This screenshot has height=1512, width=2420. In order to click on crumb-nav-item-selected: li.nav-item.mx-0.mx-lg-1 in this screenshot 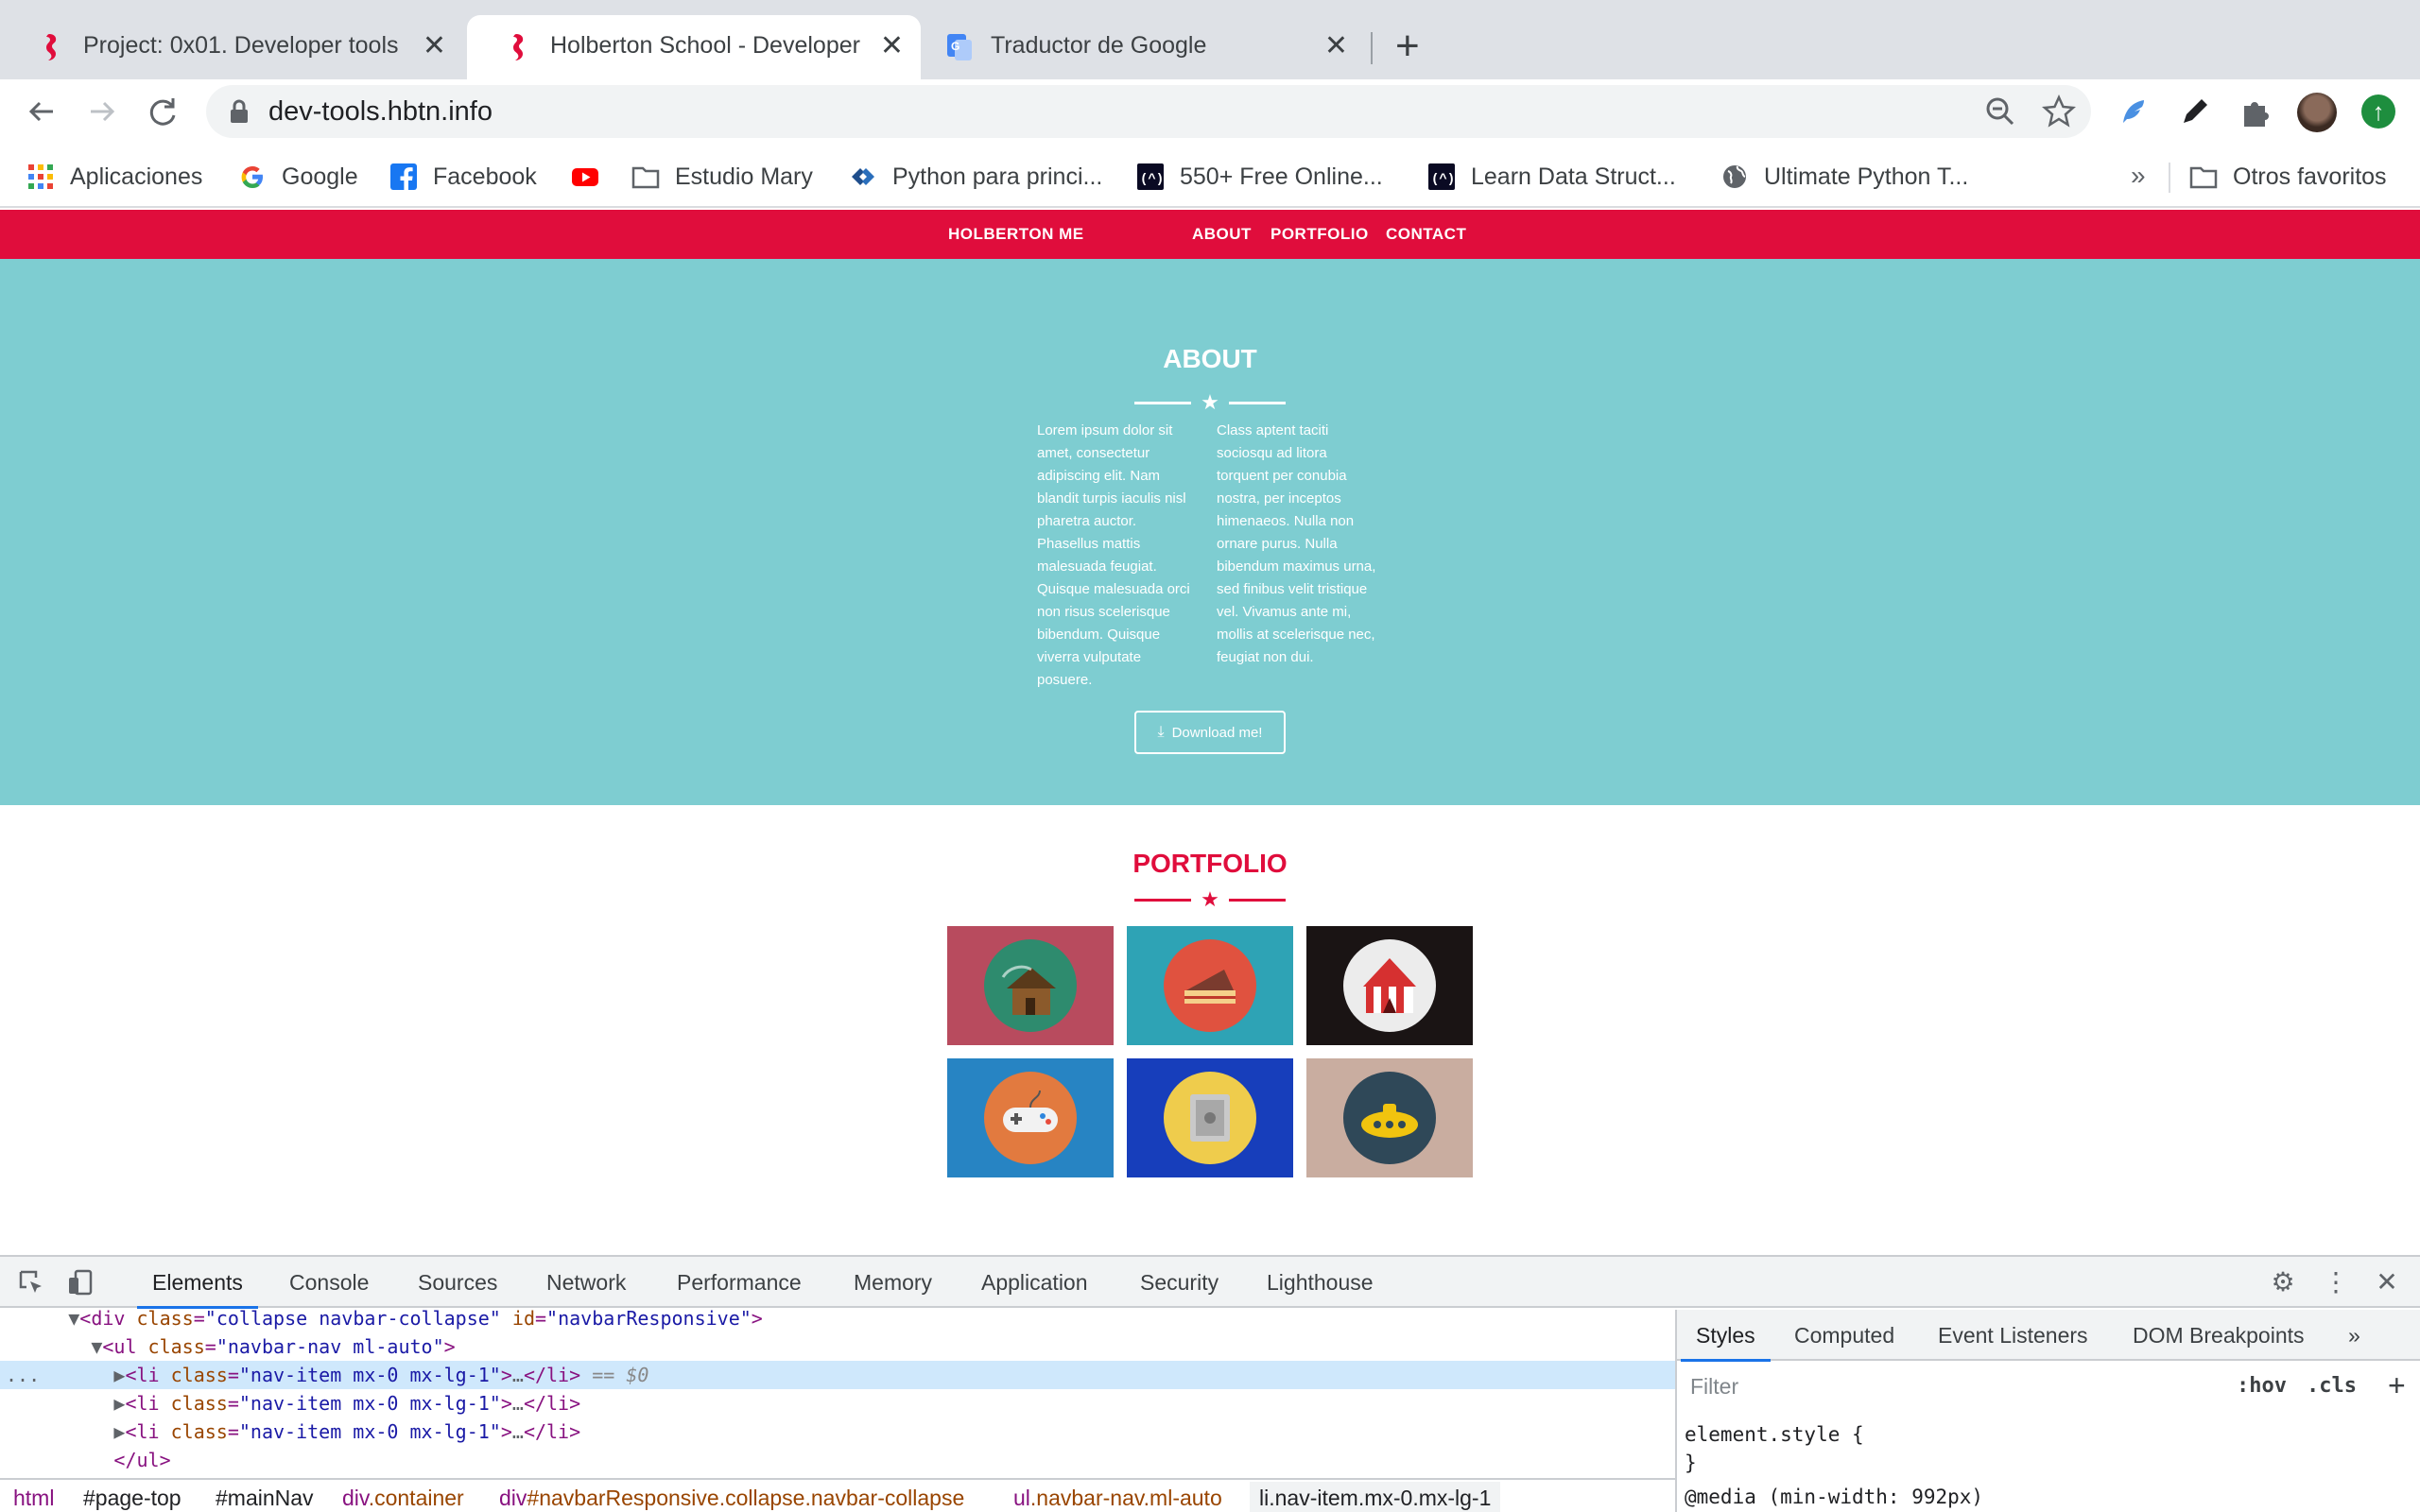, I will do `click(1375, 1497)`.